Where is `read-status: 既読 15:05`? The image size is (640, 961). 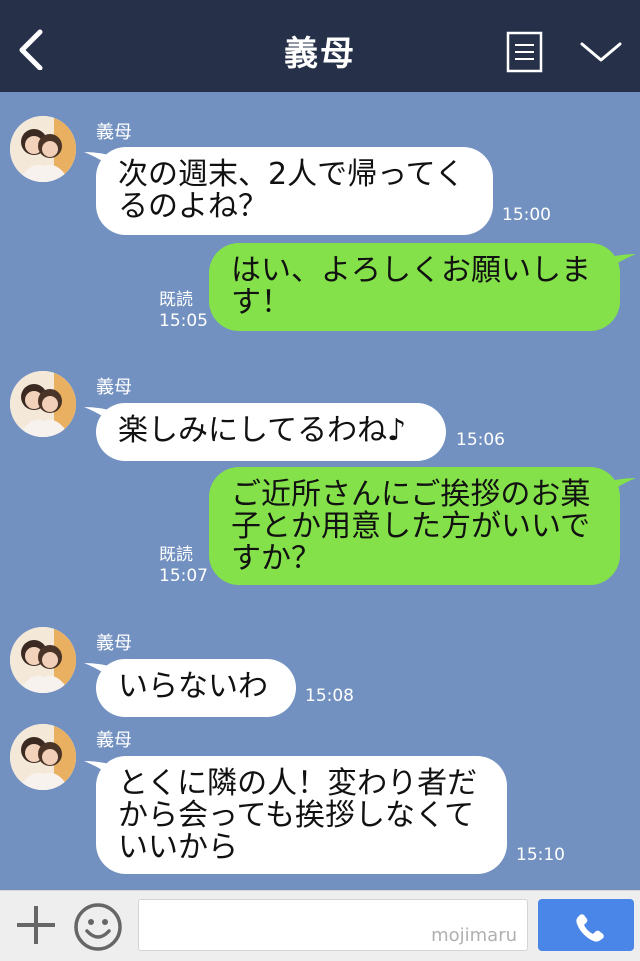
read-status: 既読 15:05 is located at coordinates (183, 311).